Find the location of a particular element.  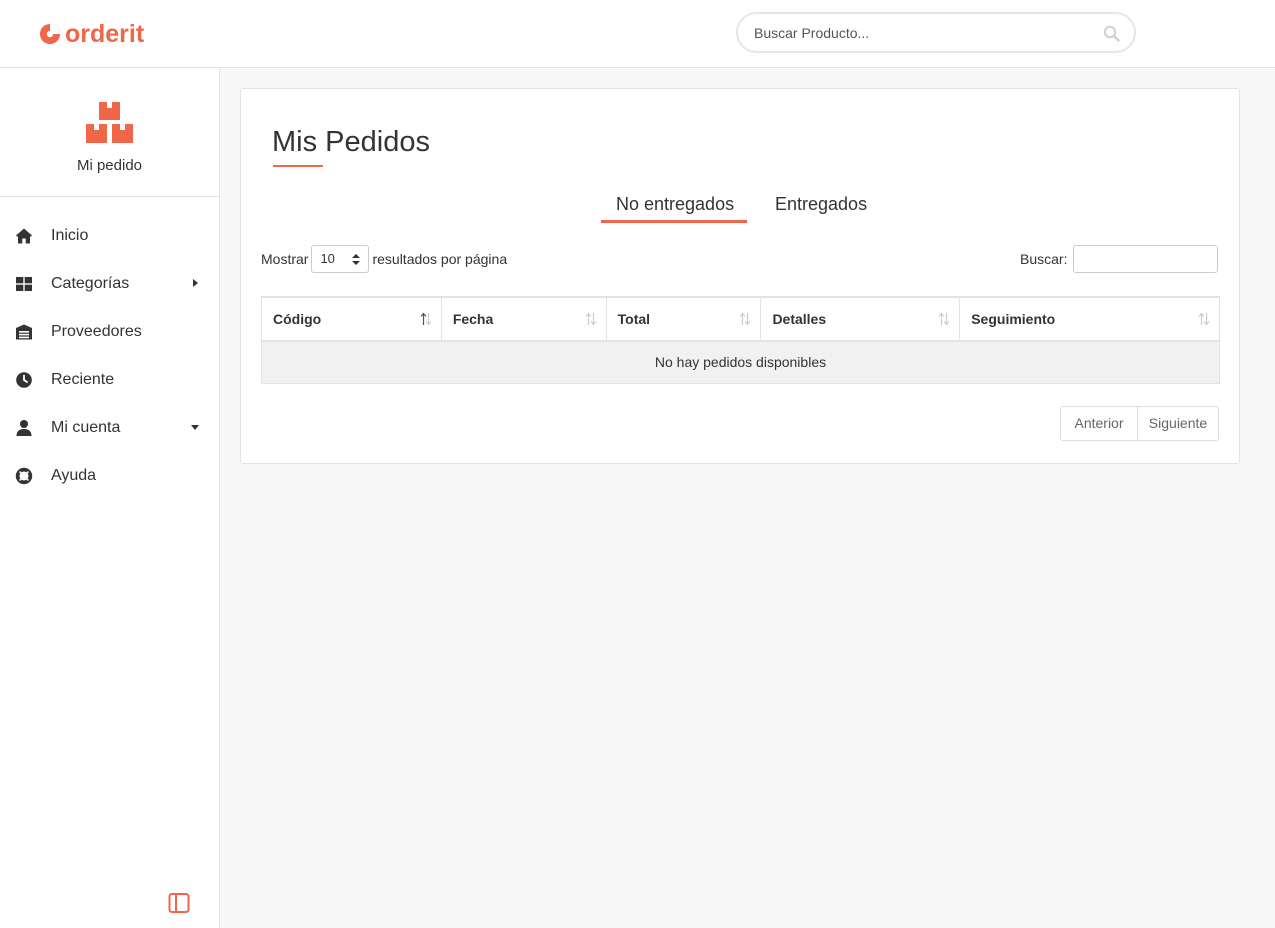

column-header-total: Total is located at coordinates (684, 319).